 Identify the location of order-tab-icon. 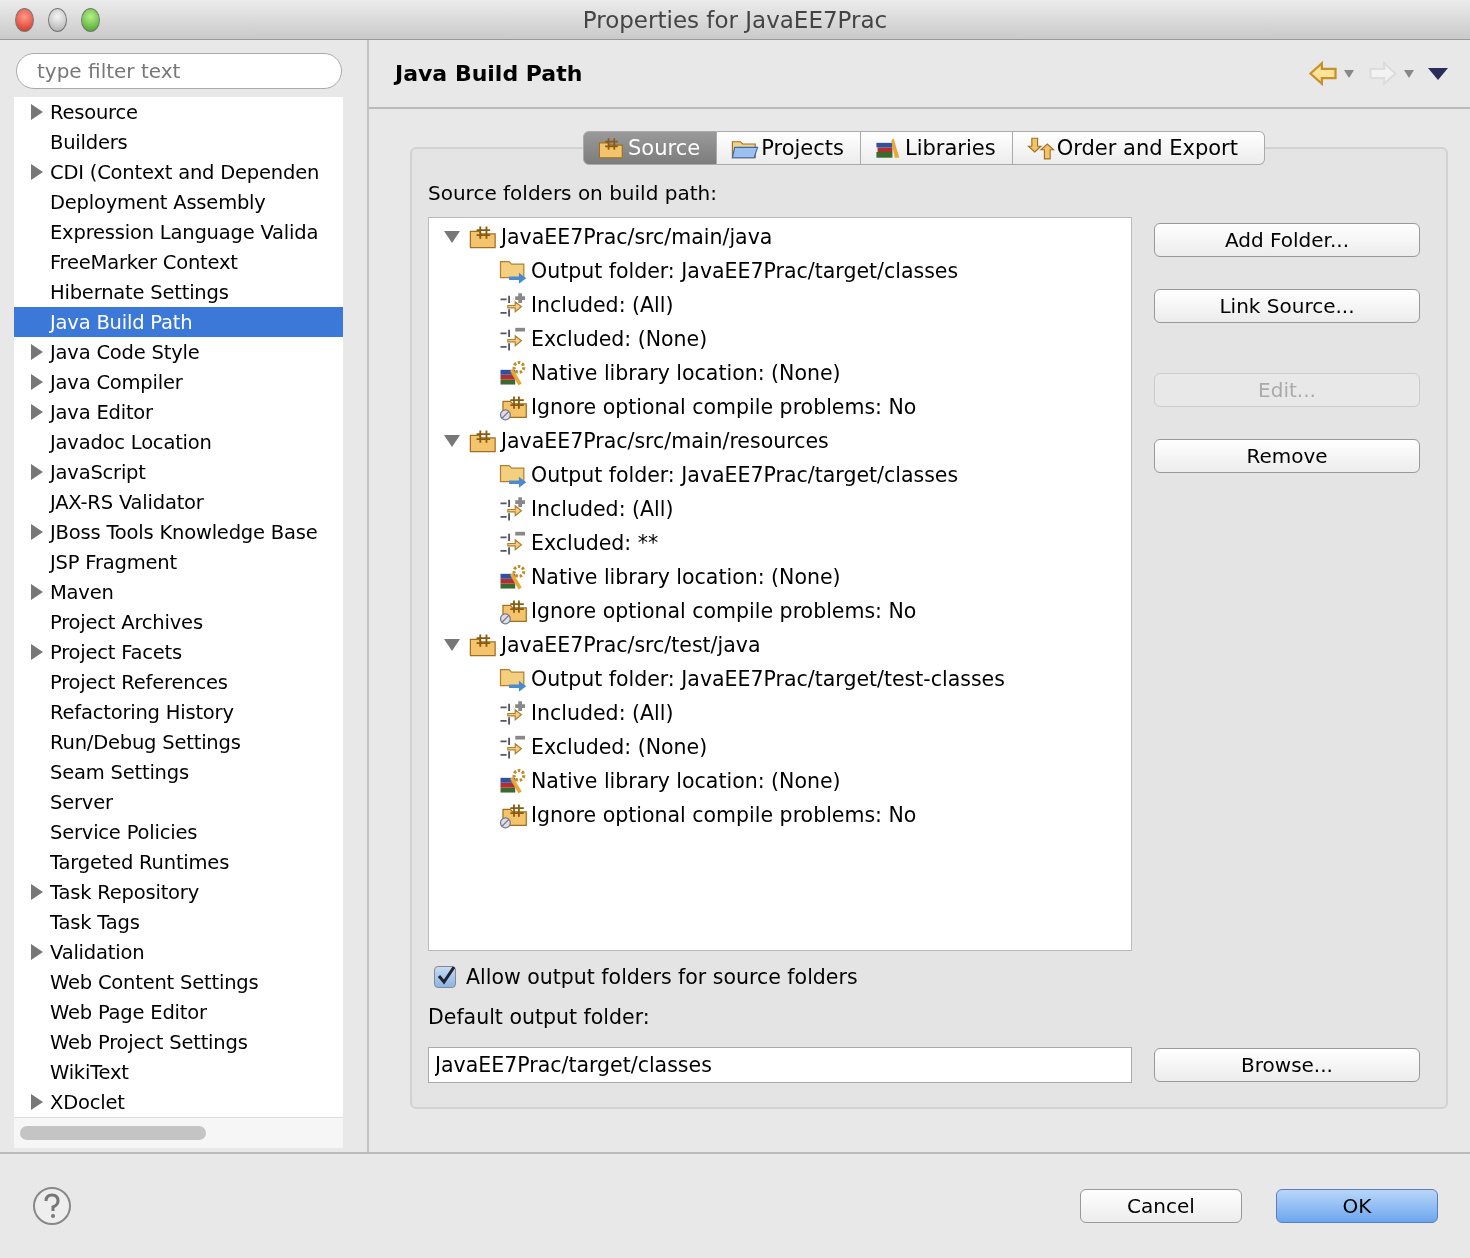
(1040, 148).